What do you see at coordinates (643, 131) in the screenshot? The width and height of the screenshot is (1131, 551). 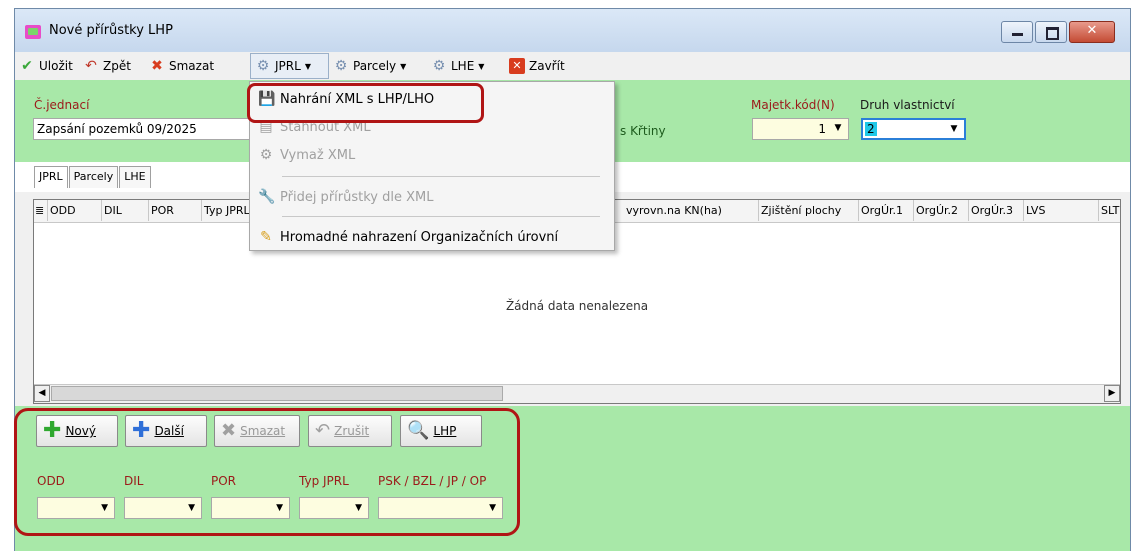 I see `location-partial-text: s Křtiny` at bounding box center [643, 131].